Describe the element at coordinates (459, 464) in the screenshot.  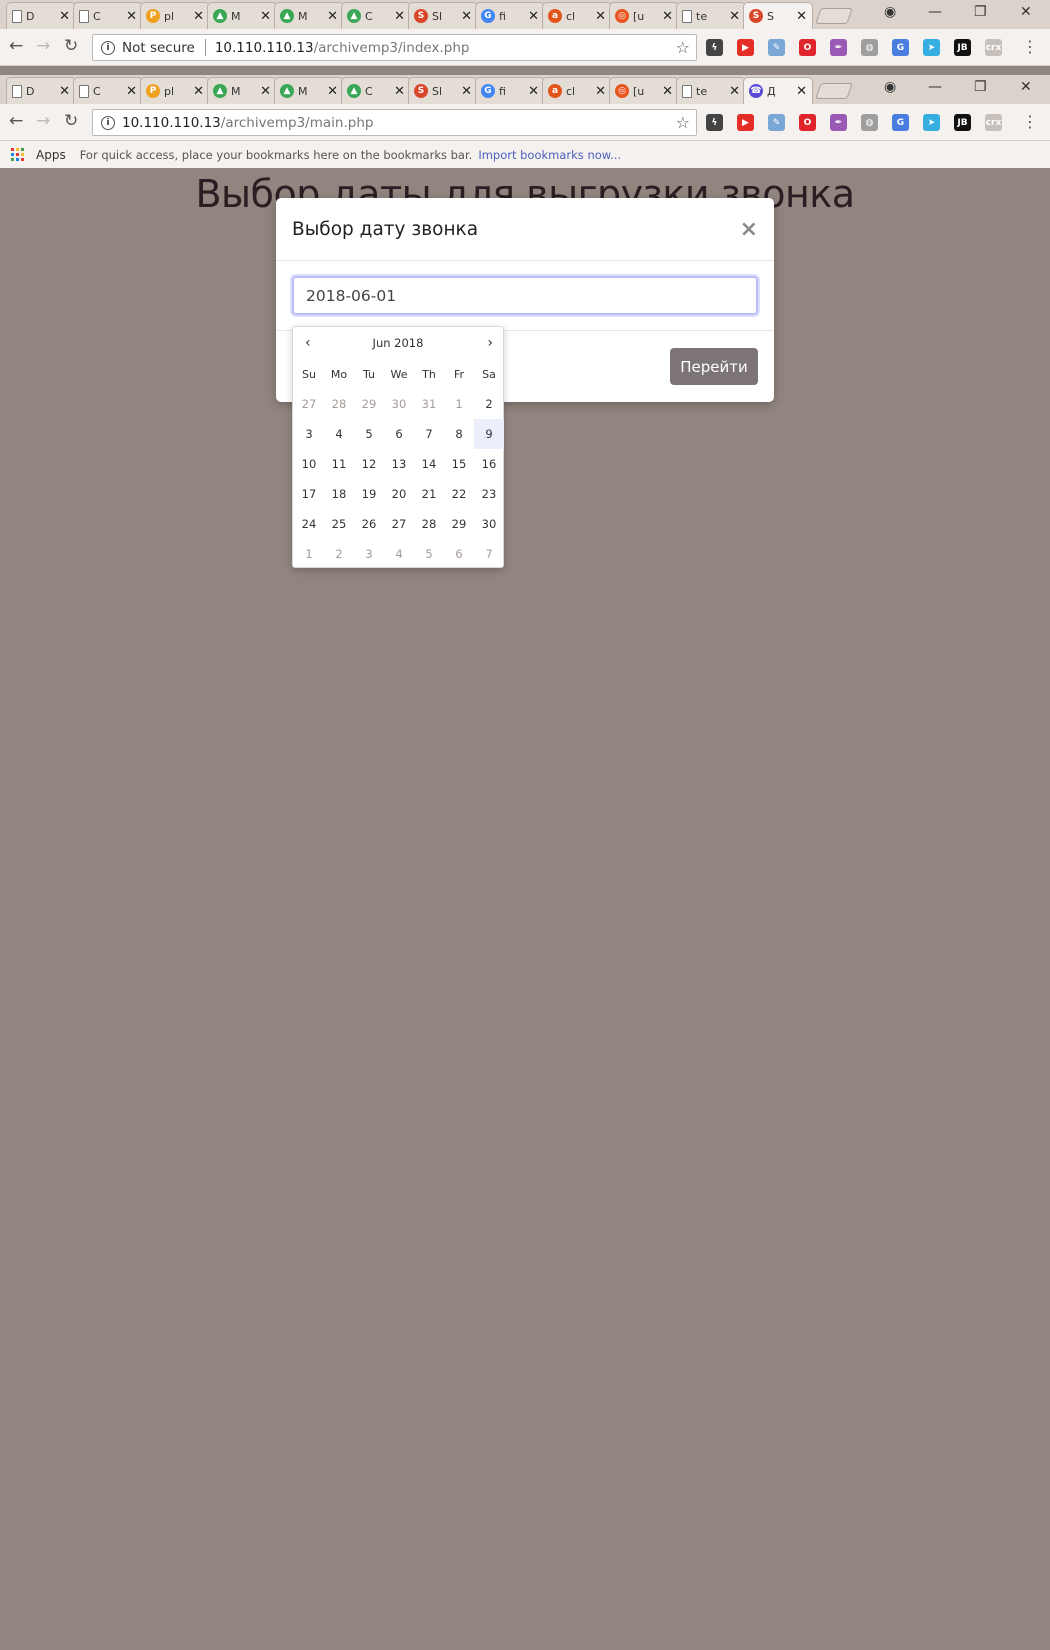
I see `calendar-day: 15` at that location.